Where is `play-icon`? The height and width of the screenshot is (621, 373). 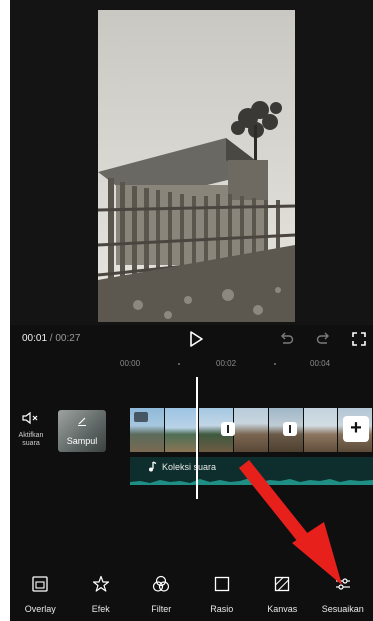
play-icon is located at coordinates (196, 339).